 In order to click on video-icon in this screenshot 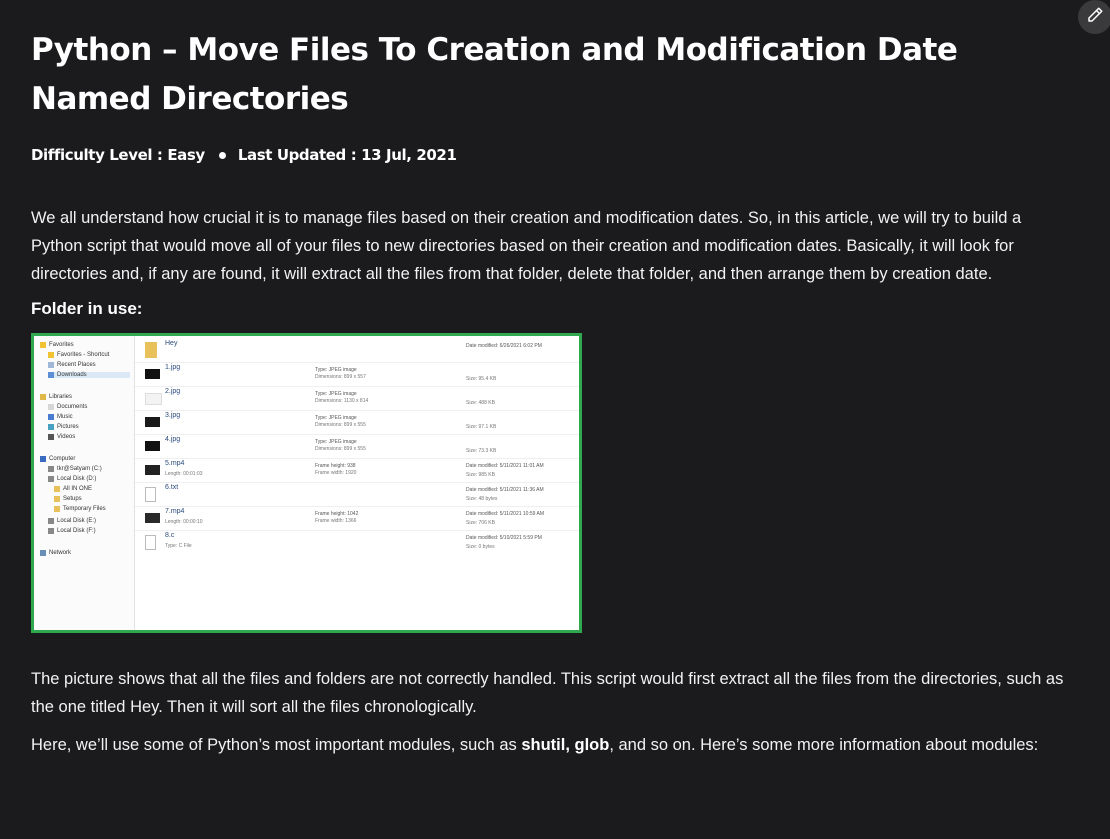, I will do `click(51, 437)`.